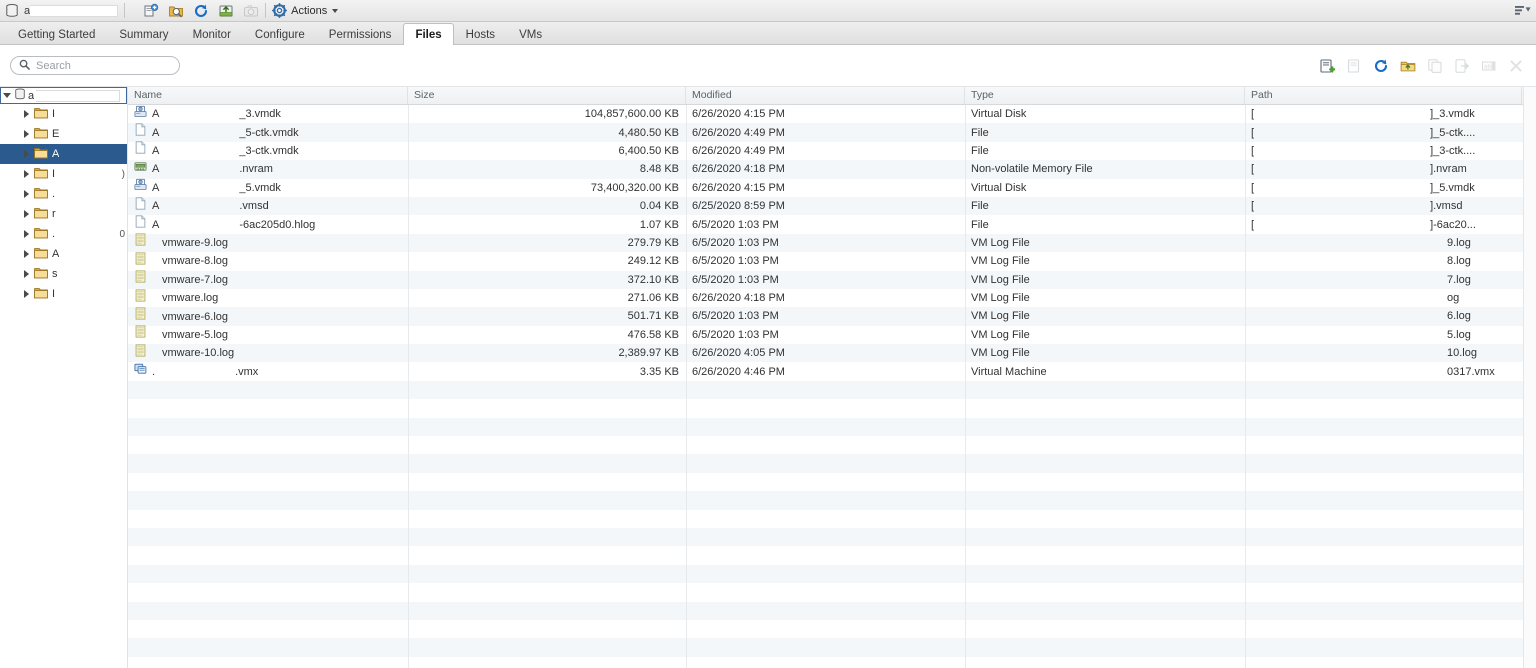  Describe the element at coordinates (1421, 65) in the screenshot. I see `file-action-icons: ab` at that location.